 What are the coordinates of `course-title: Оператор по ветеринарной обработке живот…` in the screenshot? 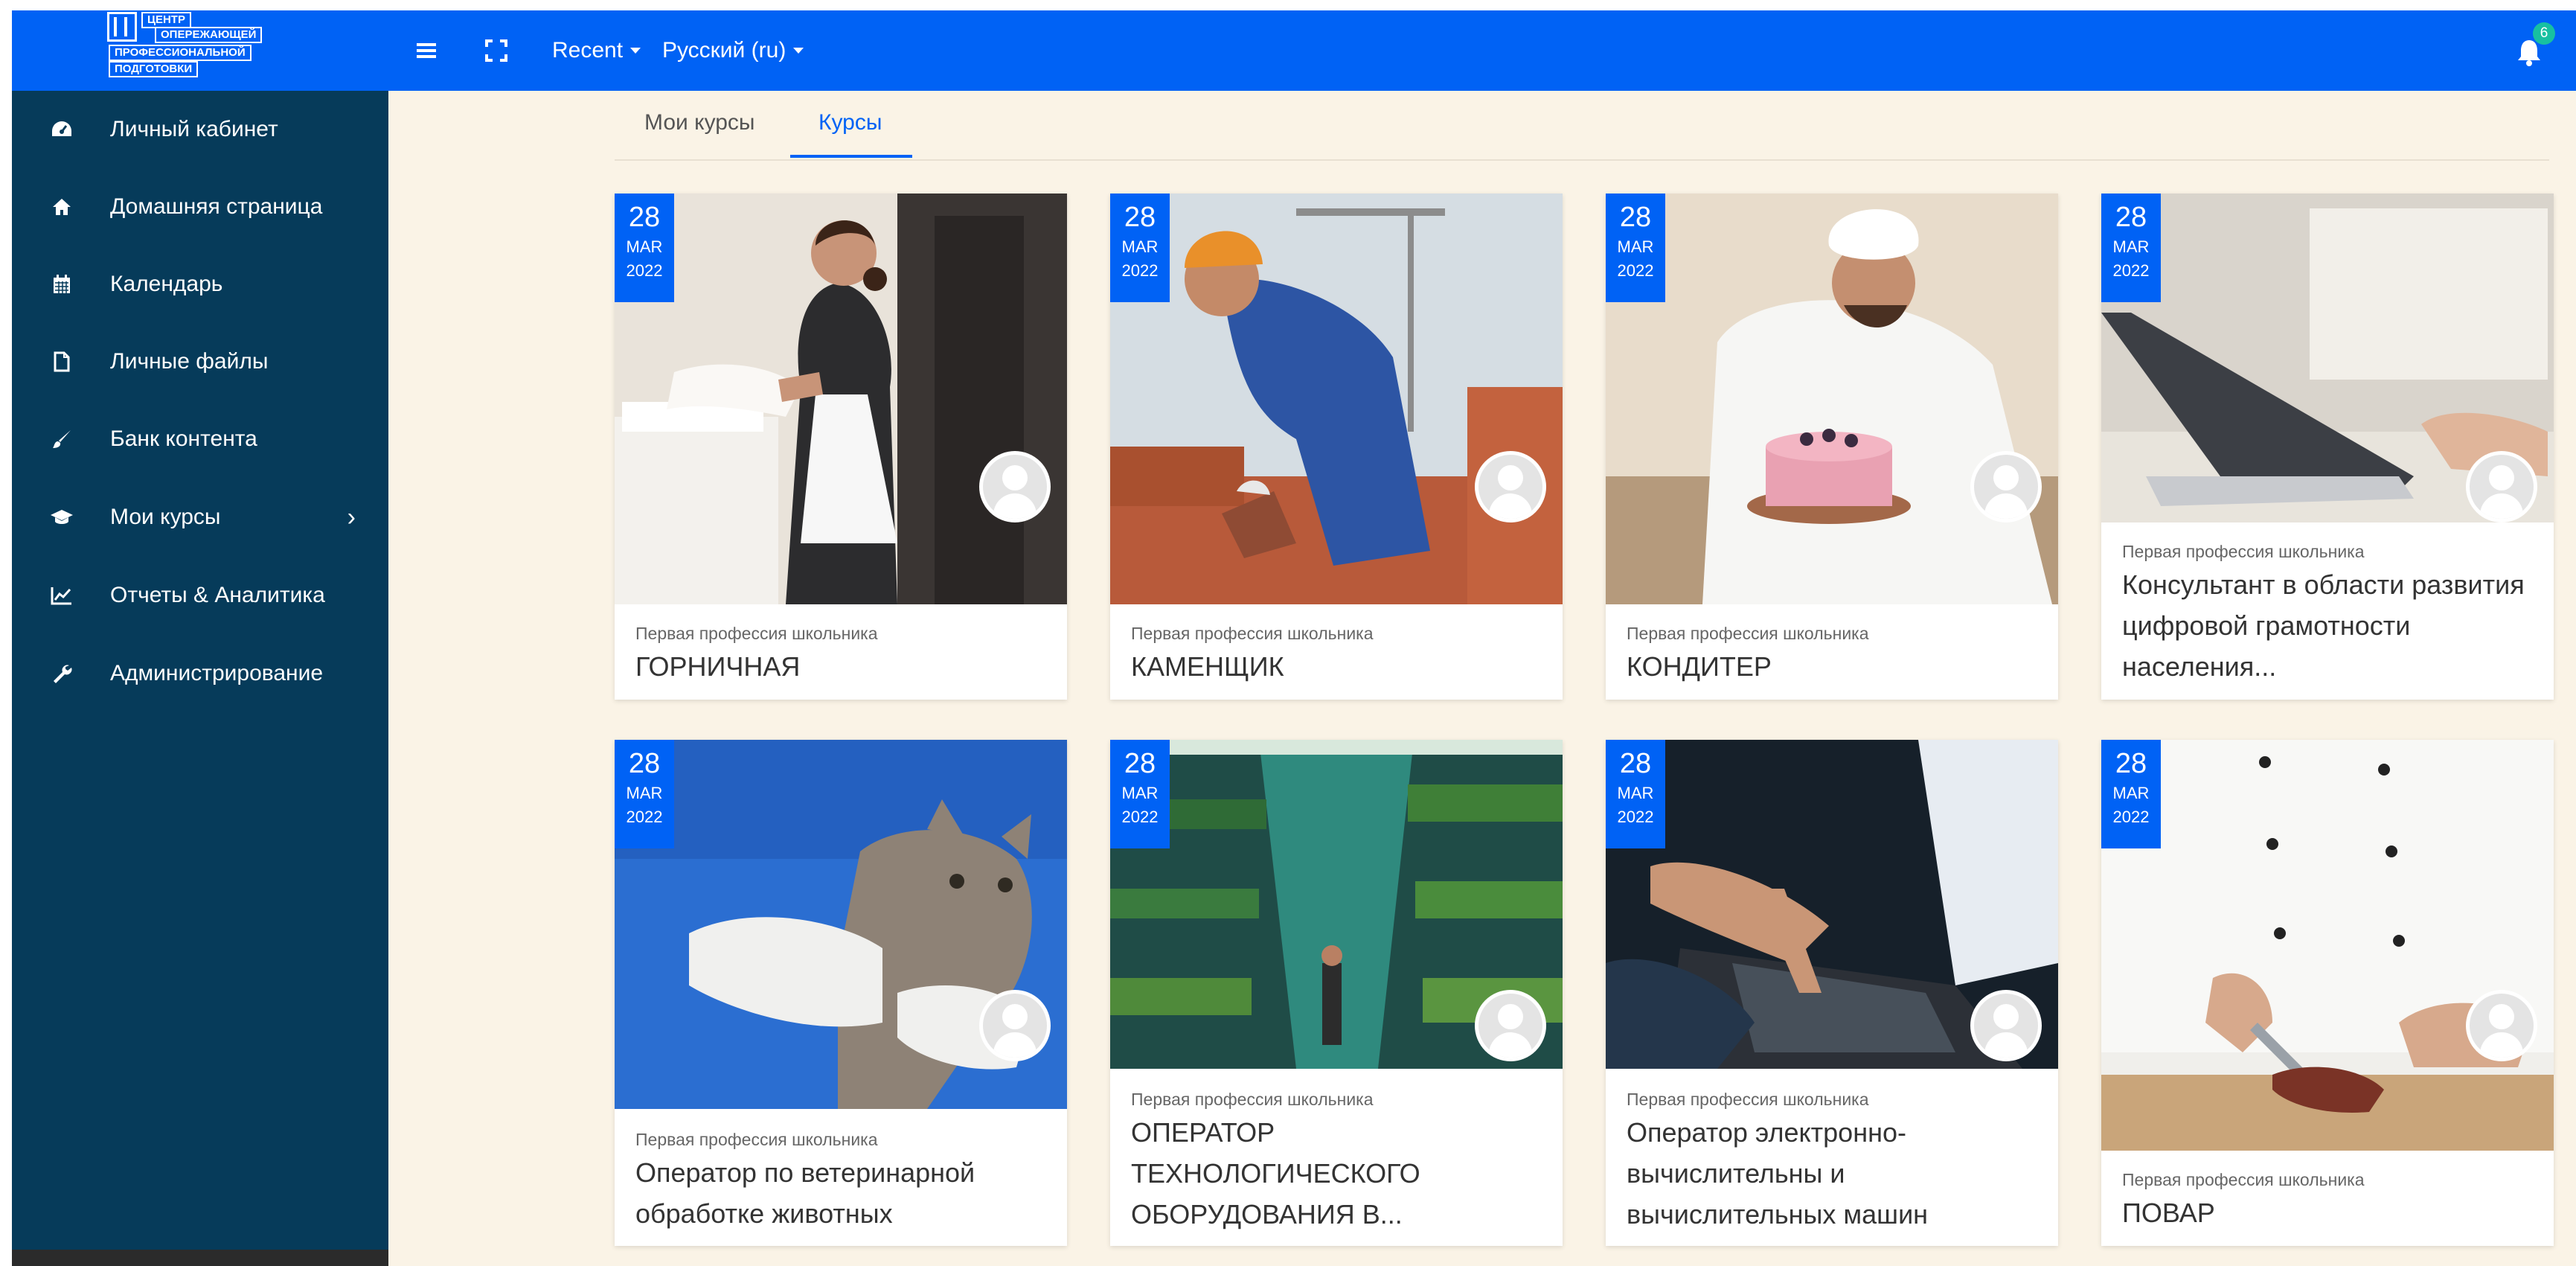 It's located at (843, 1193).